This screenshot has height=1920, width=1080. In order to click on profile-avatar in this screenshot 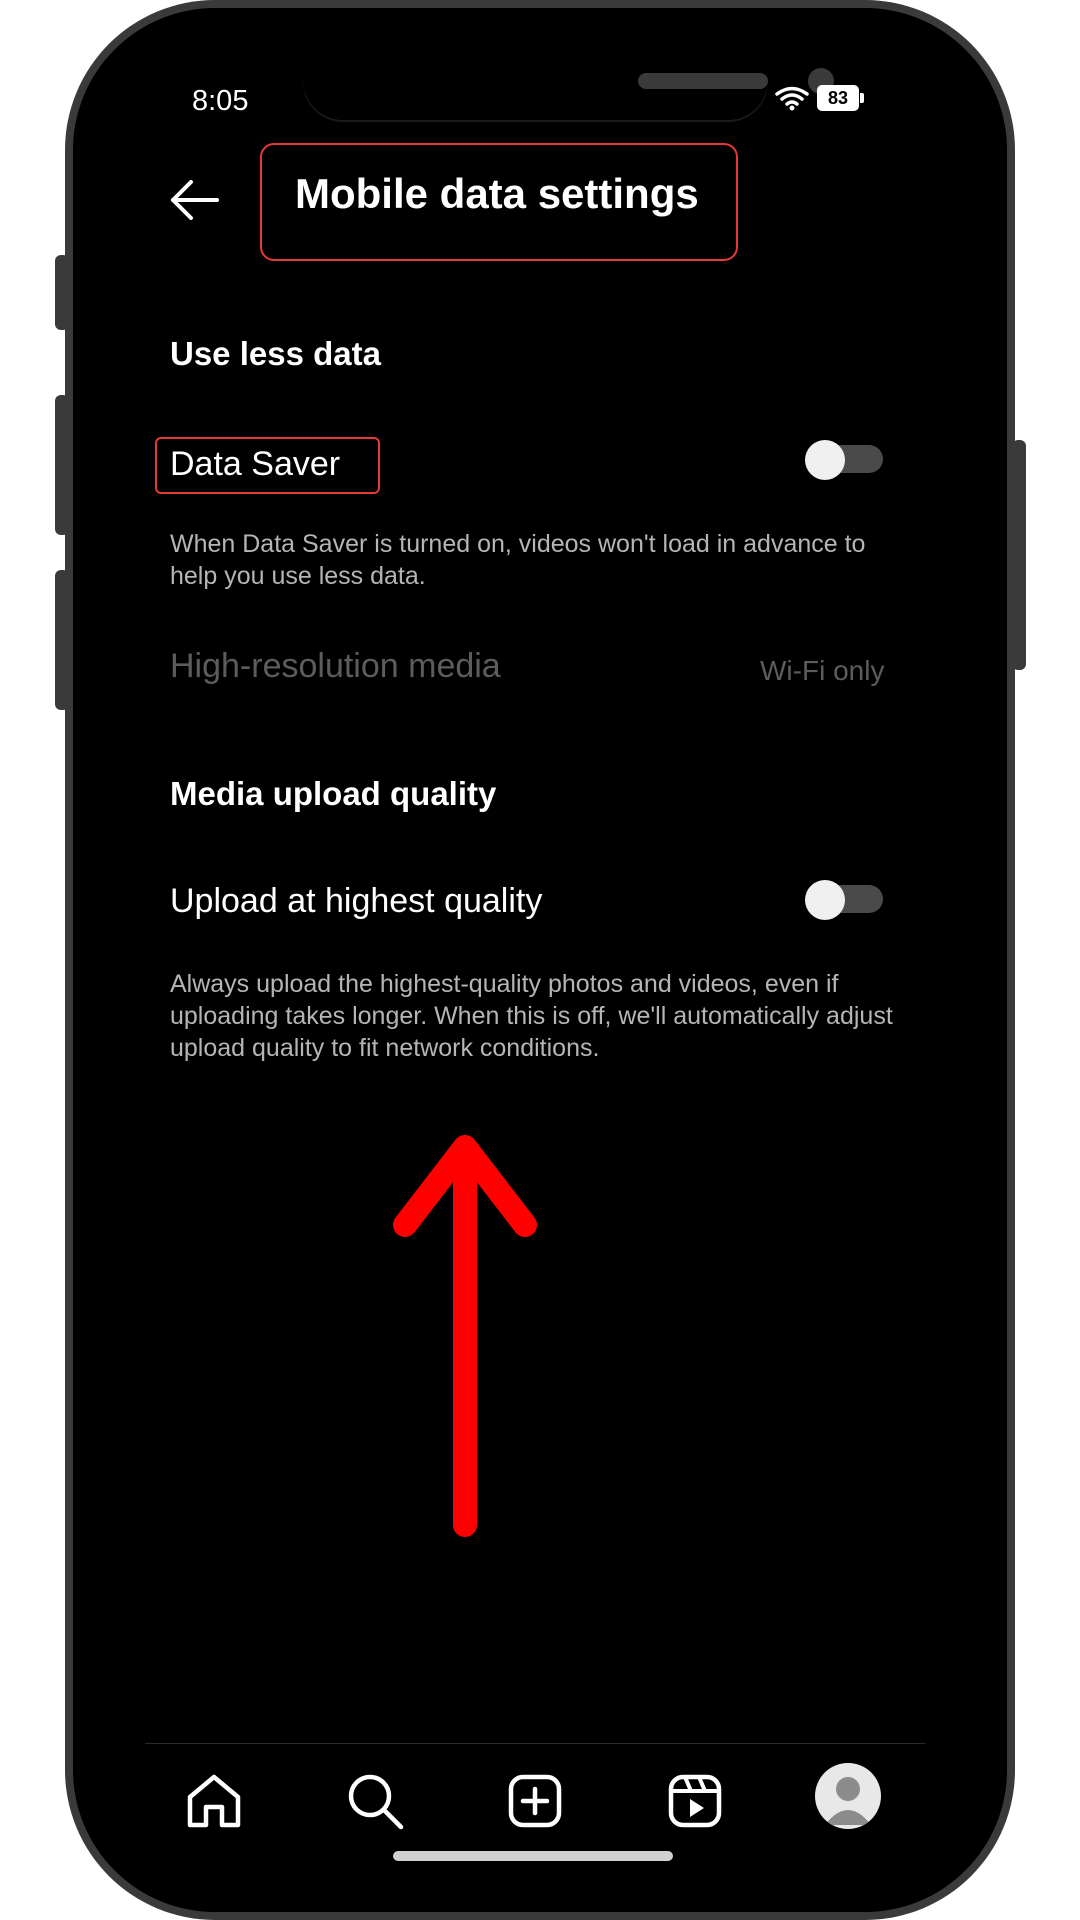, I will do `click(848, 1796)`.